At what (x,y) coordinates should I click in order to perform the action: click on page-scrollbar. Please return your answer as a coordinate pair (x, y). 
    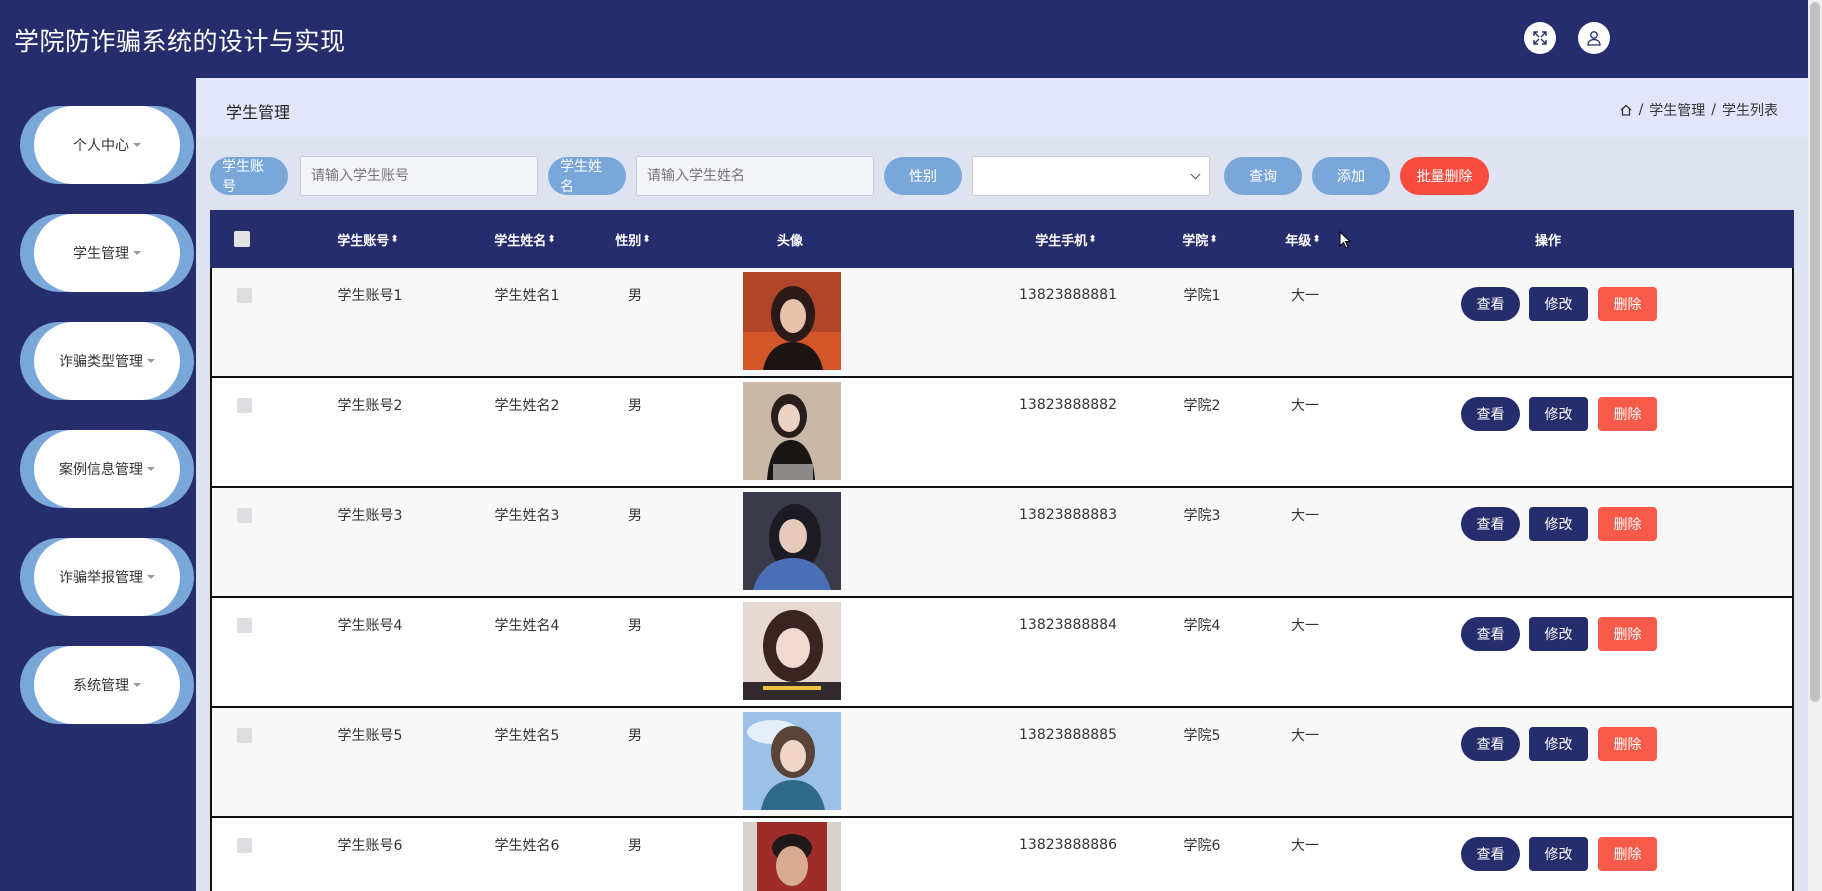
    Looking at the image, I should click on (1815, 445).